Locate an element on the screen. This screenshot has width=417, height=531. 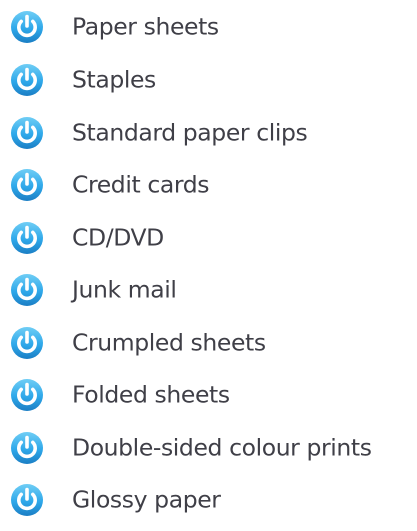
list-item-label: CD/DVD is located at coordinates (118, 237).